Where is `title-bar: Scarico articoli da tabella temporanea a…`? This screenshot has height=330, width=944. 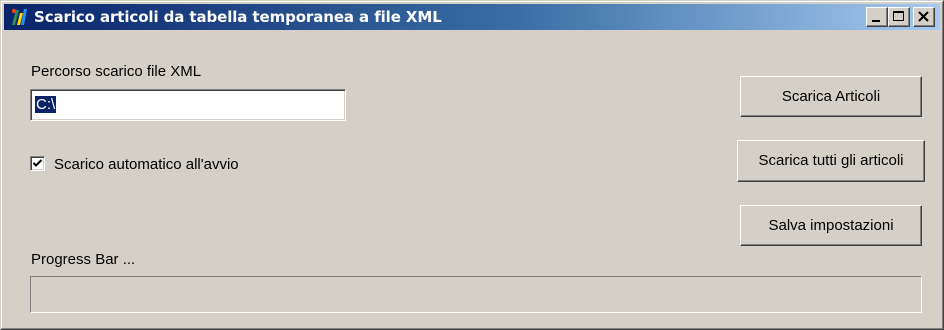
title-bar: Scarico articoli da tabella temporanea a… is located at coordinates (472, 17).